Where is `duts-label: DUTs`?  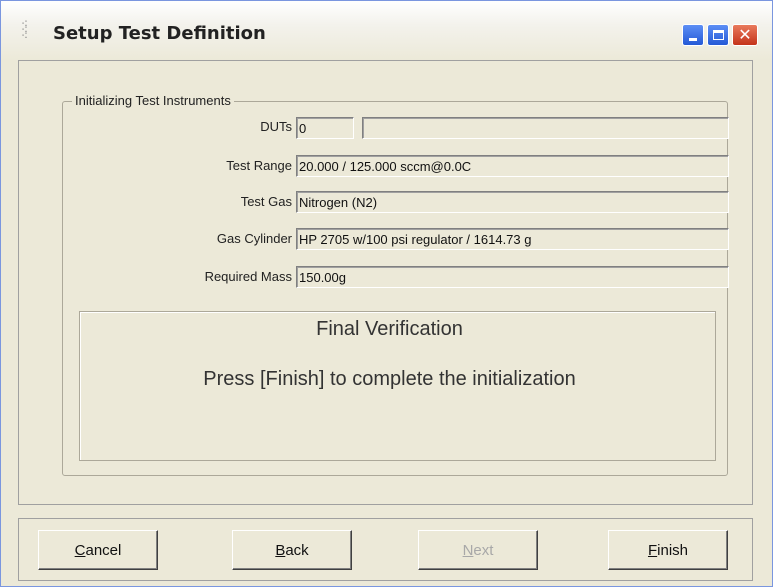
duts-label: DUTs is located at coordinates (276, 126).